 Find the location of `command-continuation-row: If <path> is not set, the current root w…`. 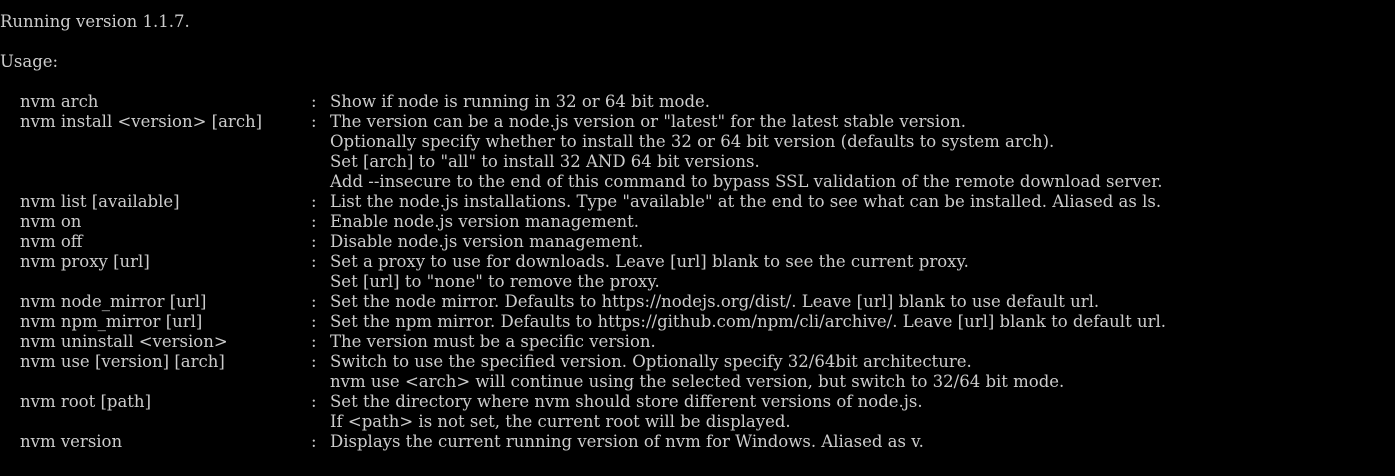

command-continuation-row: If <path> is not set, the current root w… is located at coordinates (697, 422).